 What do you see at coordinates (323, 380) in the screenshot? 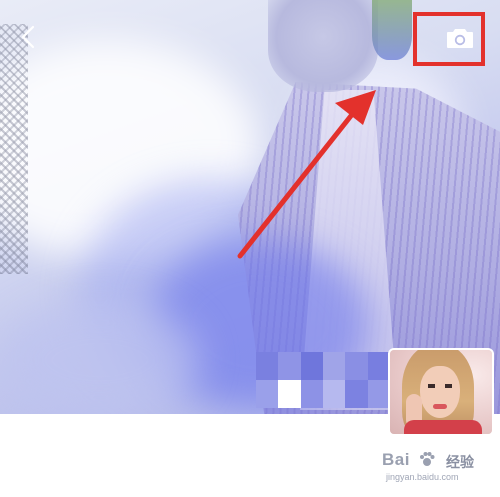
I see `mosaic-blur` at bounding box center [323, 380].